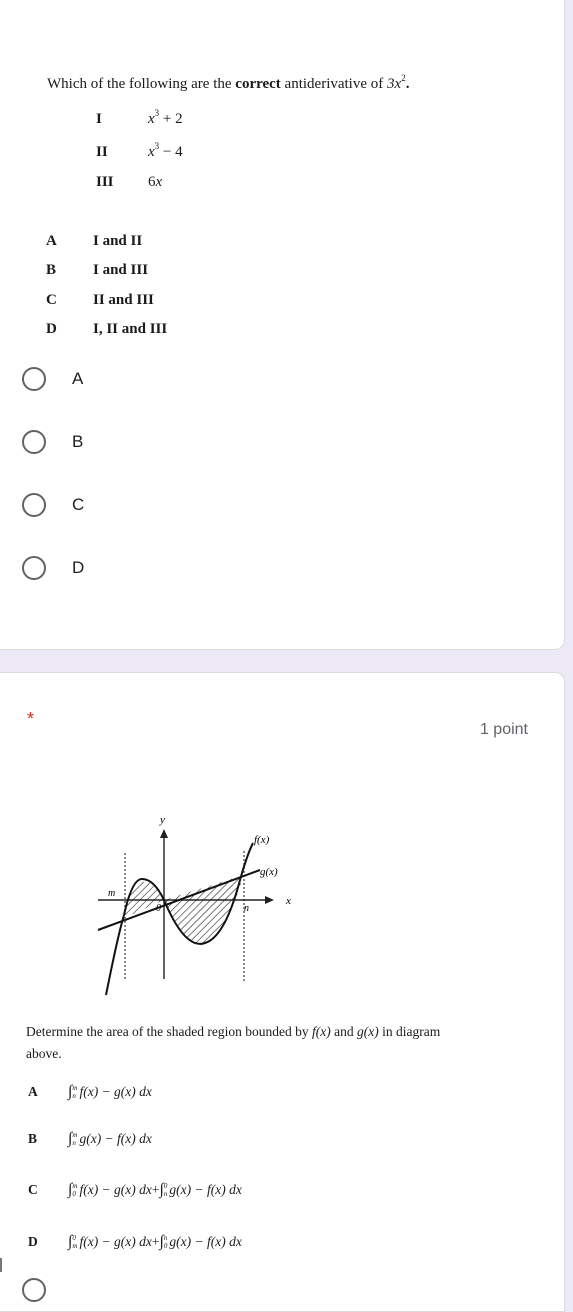 The height and width of the screenshot is (1312, 573). I want to click on y-axis-arrow, so click(164, 833).